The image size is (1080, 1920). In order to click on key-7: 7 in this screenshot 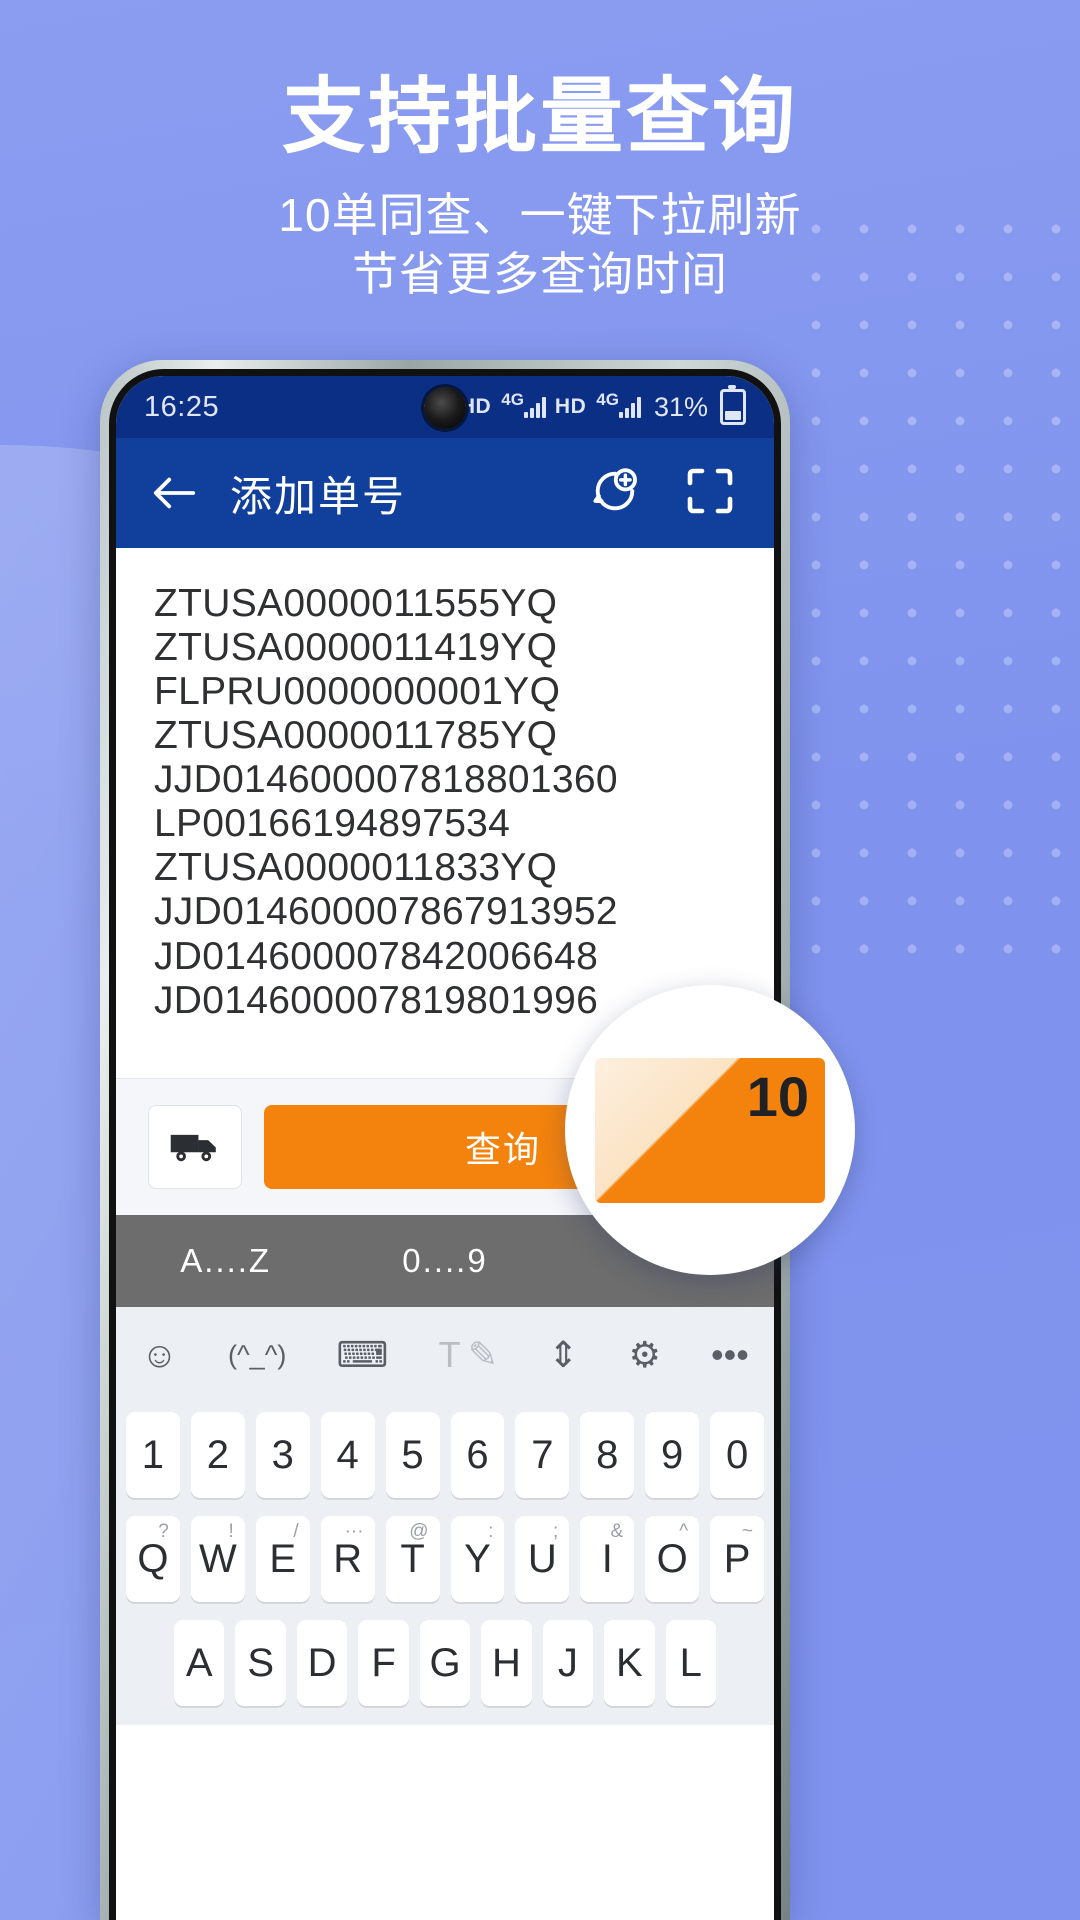, I will do `click(542, 1455)`.